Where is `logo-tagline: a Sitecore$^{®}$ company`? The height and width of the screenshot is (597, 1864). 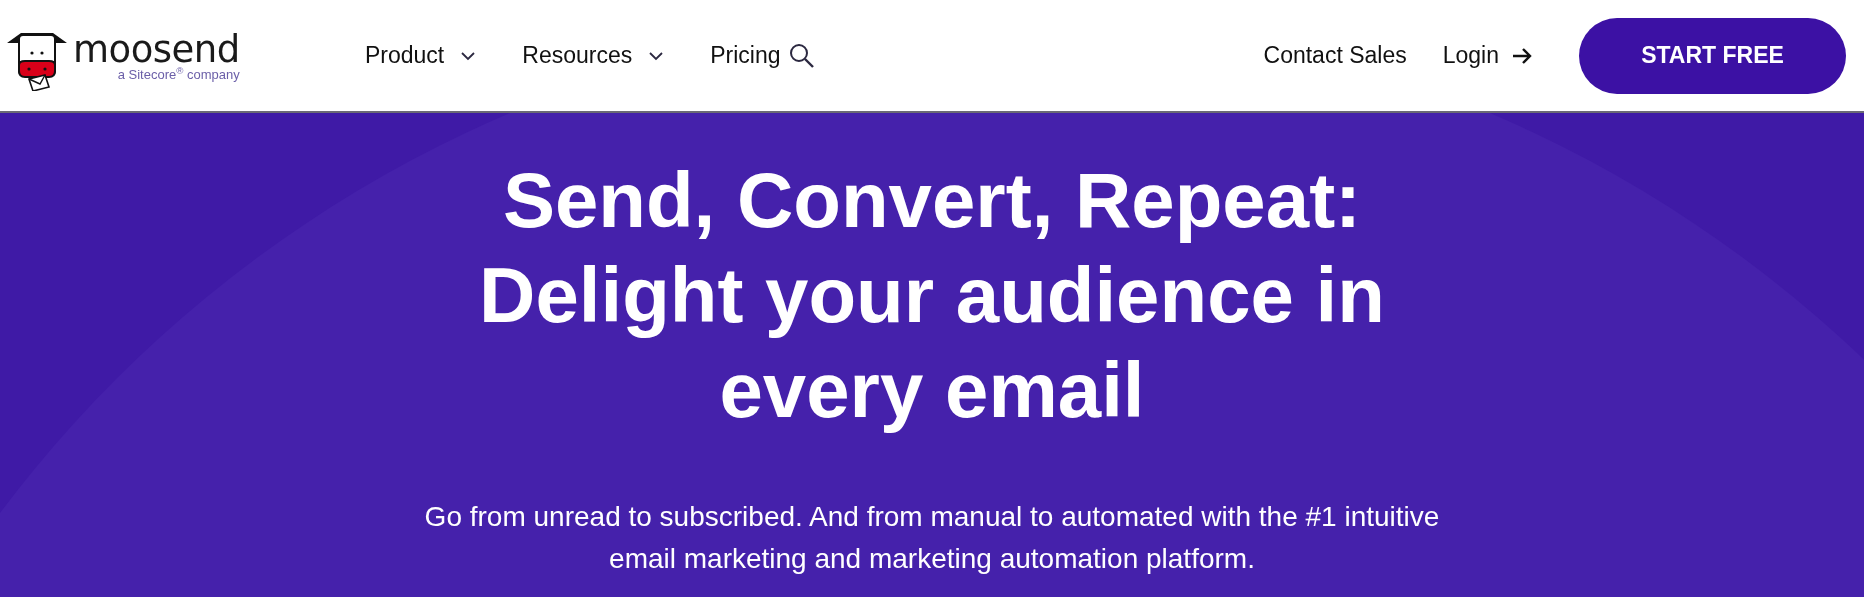
logo-tagline: a Sitecore$^{®}$ company is located at coordinates (178, 74).